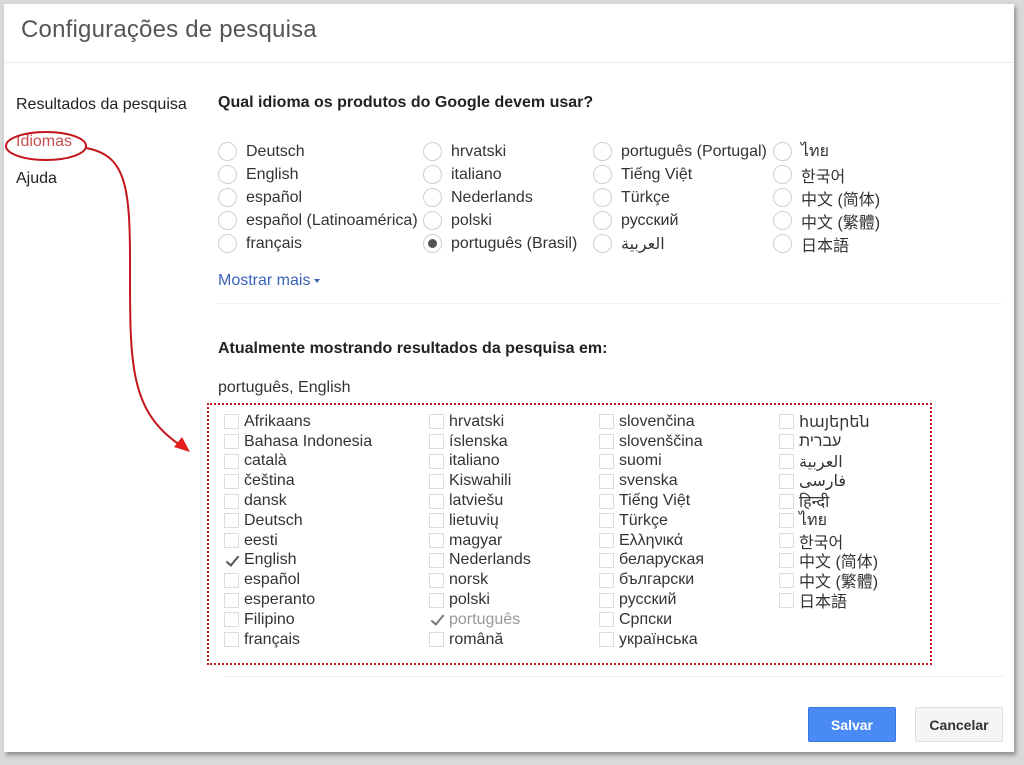  Describe the element at coordinates (853, 151) in the screenshot. I see `language-radio-option: ไทย` at that location.